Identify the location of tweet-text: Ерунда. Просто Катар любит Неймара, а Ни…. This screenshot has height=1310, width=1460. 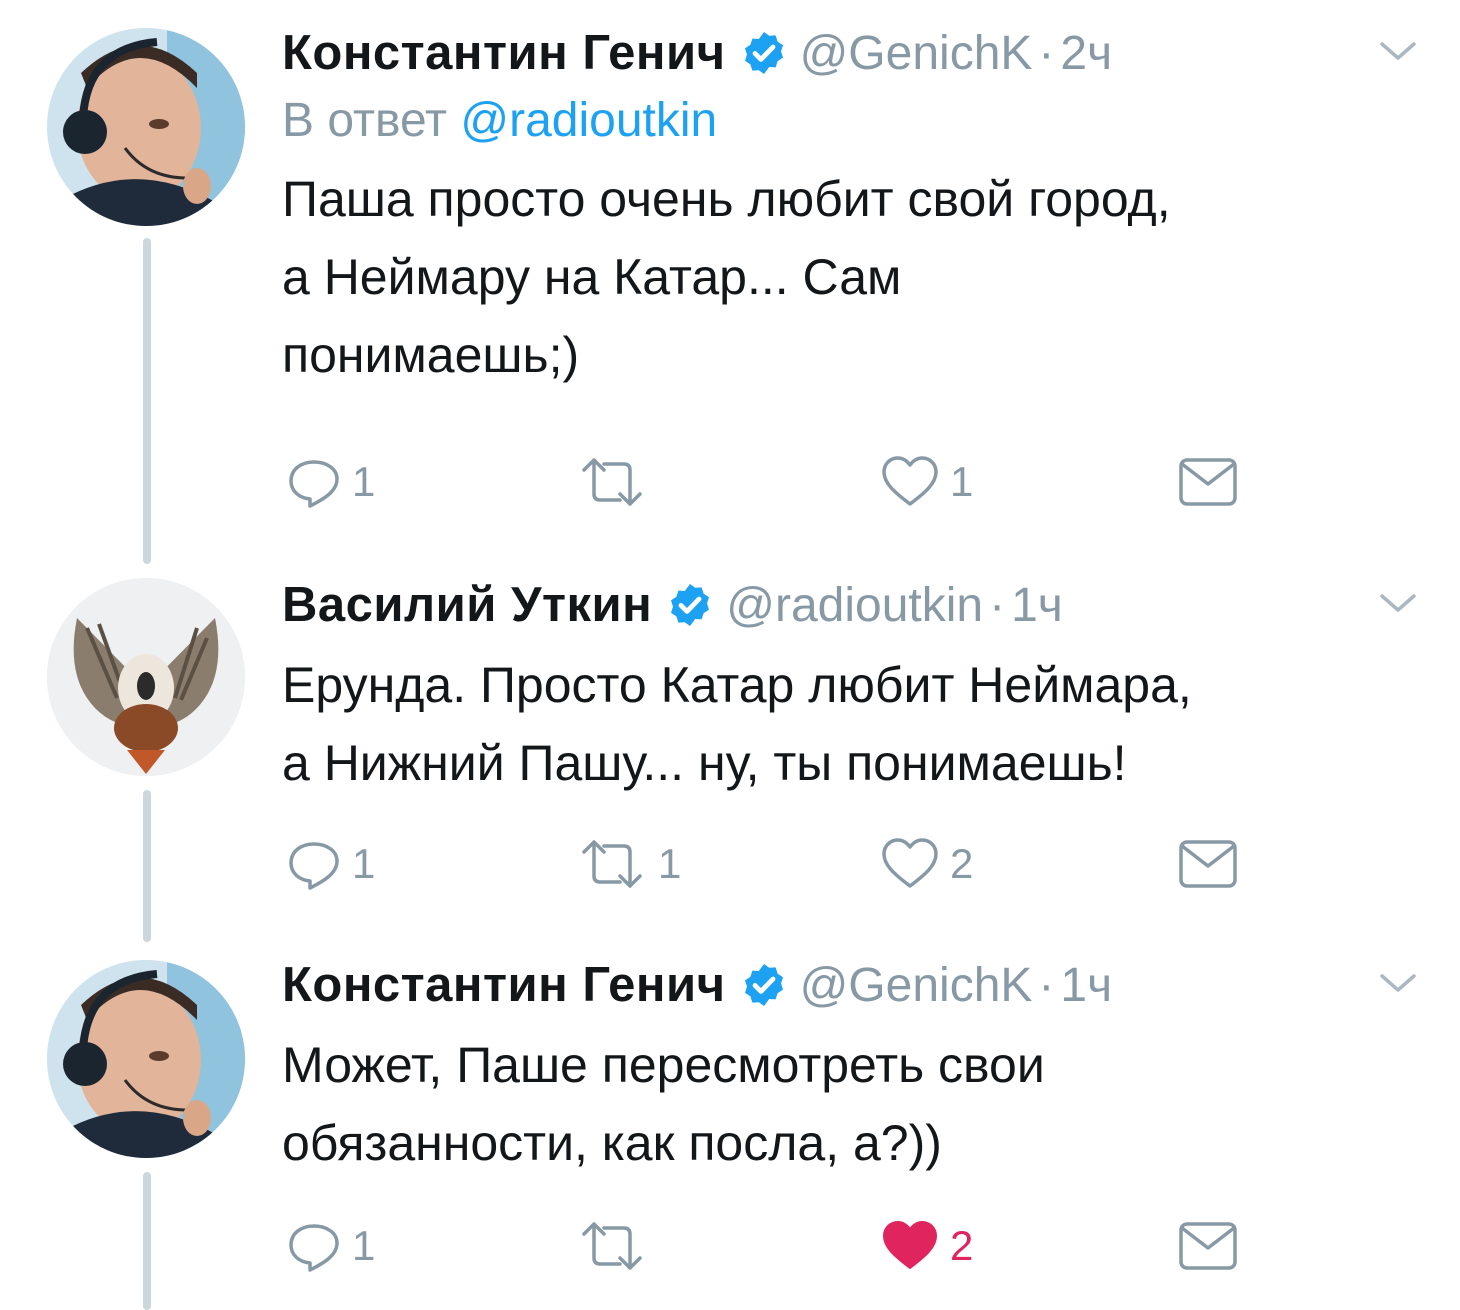
(737, 724).